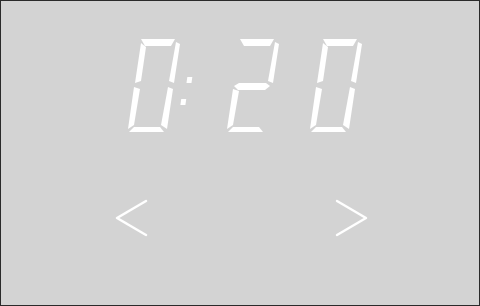  I want to click on digit-0-second, so click(336, 85).